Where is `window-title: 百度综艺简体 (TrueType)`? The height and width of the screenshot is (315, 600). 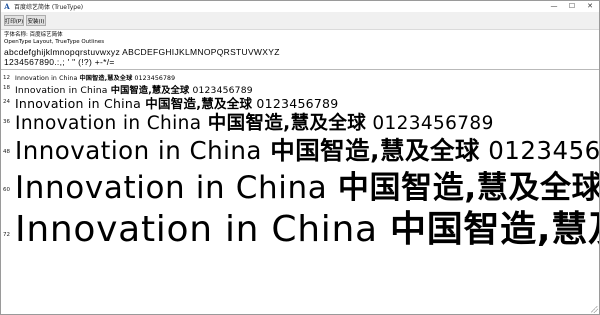 window-title: 百度综艺简体 (TrueType) is located at coordinates (49, 7).